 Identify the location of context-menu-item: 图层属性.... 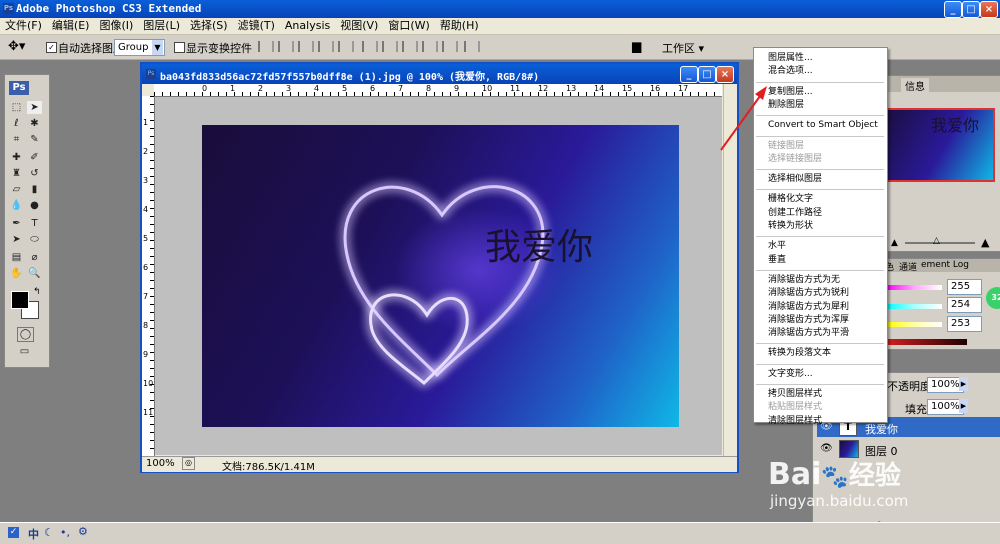
(790, 58).